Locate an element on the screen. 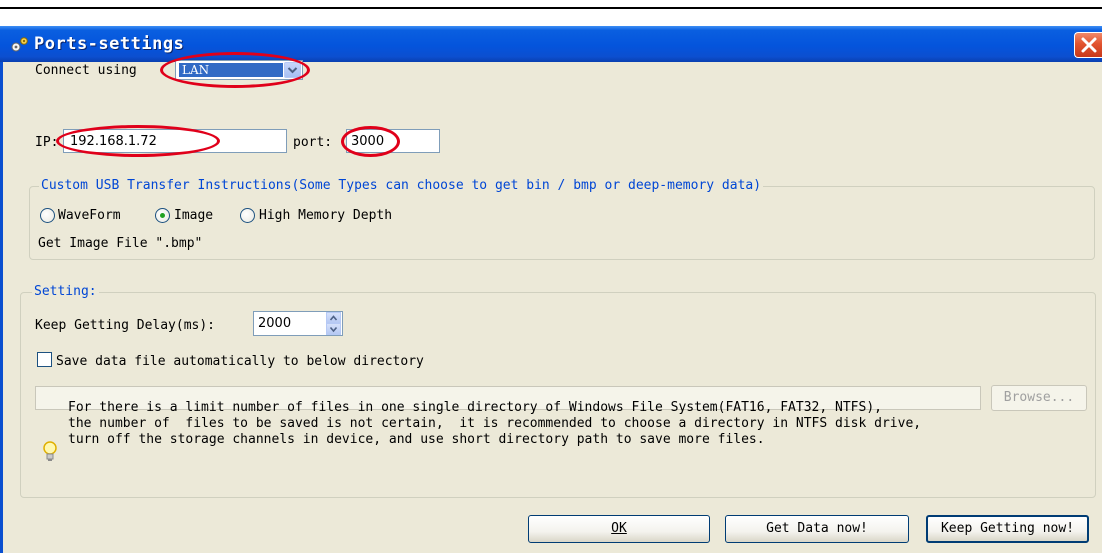 The image size is (1102, 553). radio-image is located at coordinates (162, 215).